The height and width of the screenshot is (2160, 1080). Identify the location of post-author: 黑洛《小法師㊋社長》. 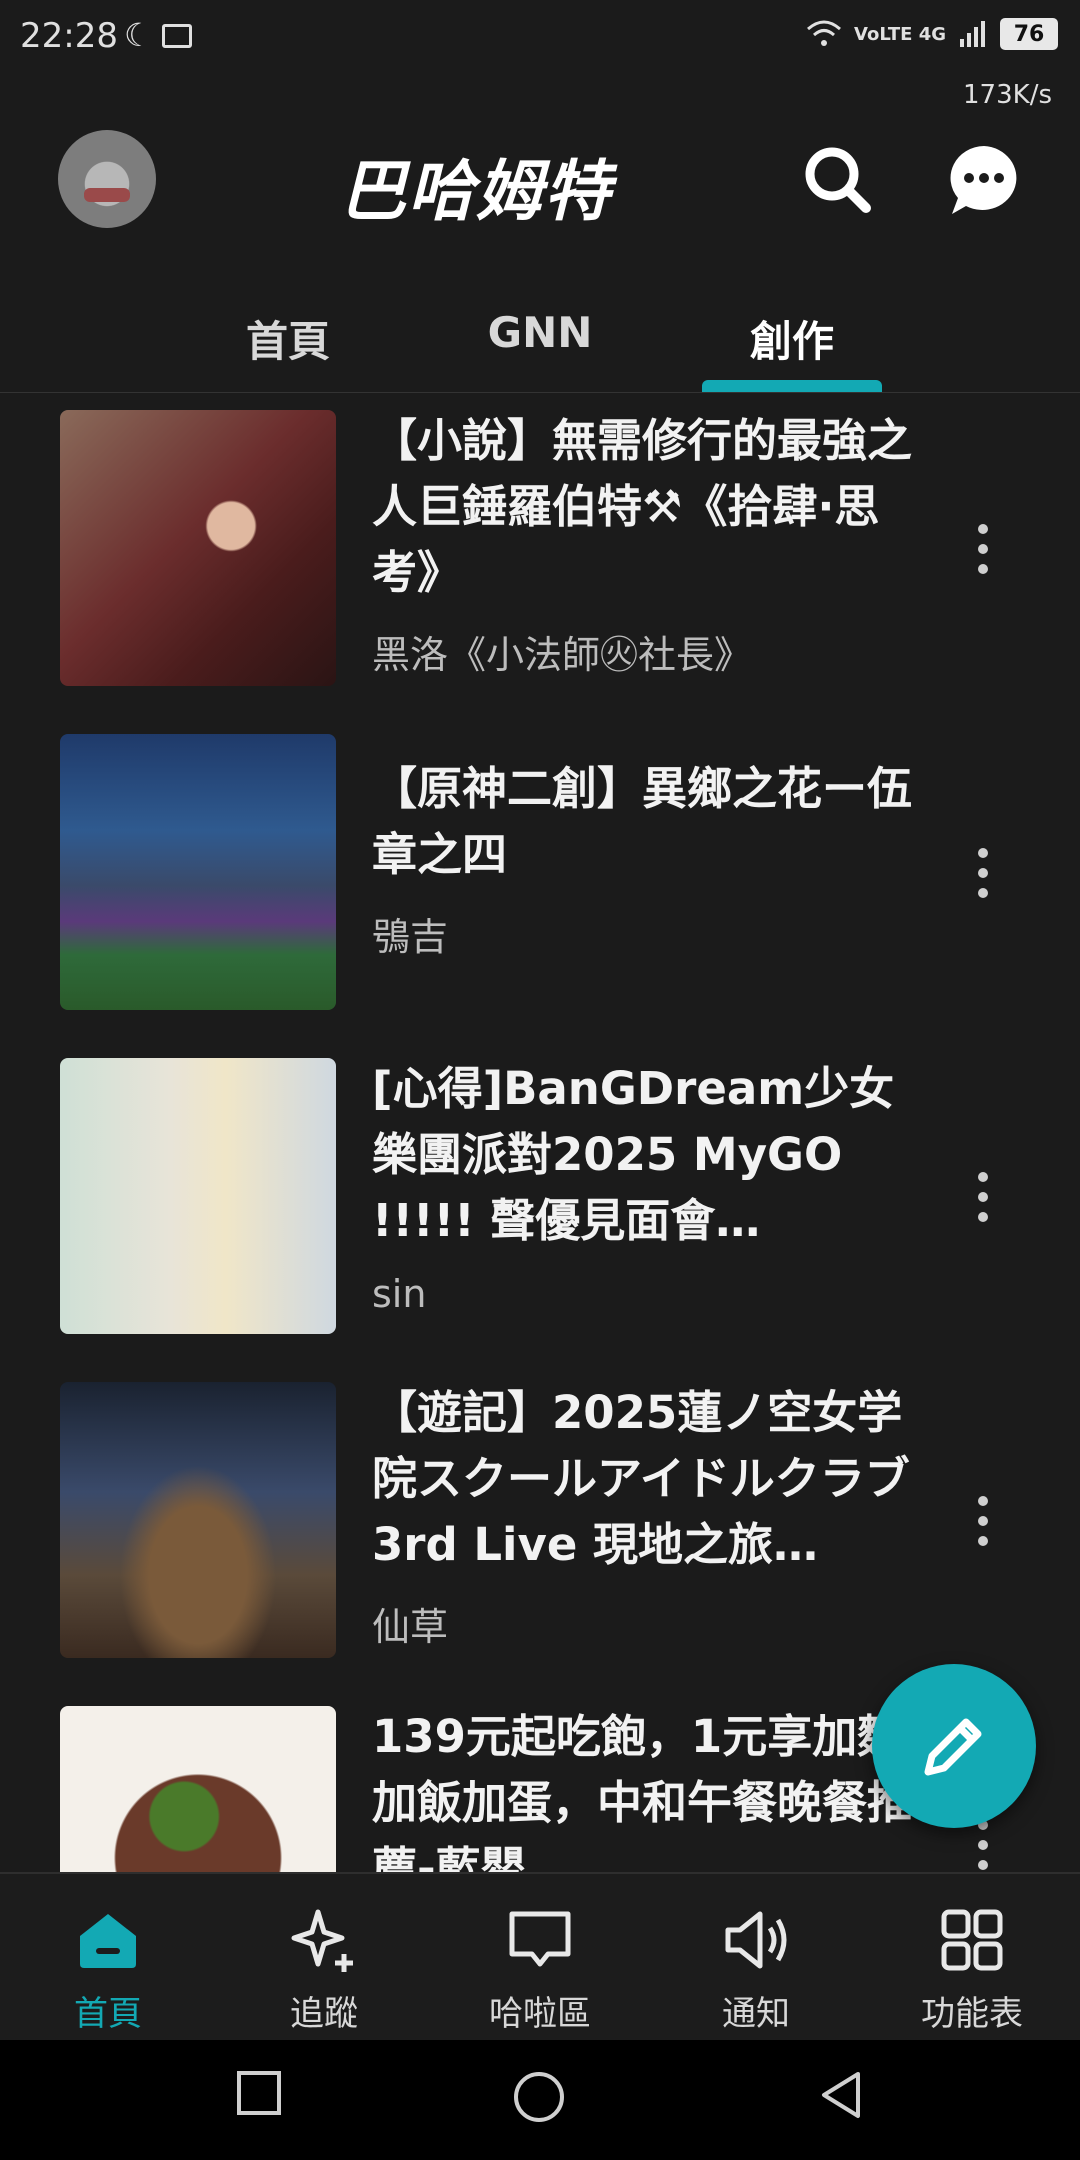
(562, 655).